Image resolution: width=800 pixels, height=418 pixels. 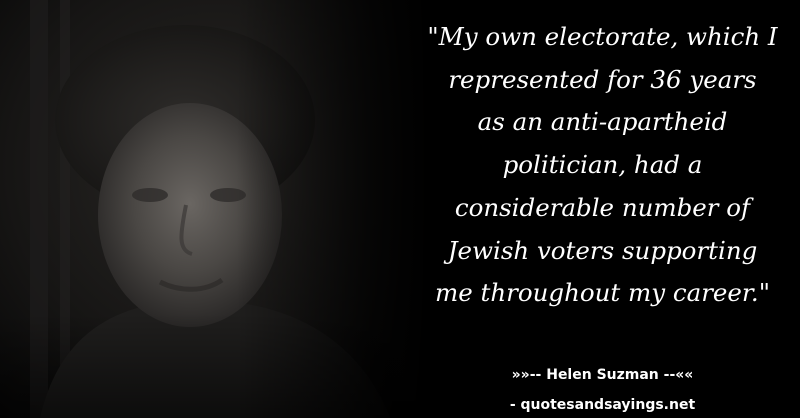 What do you see at coordinates (602, 405) in the screenshot?
I see `source-credit: - quotesandsayings.net` at bounding box center [602, 405].